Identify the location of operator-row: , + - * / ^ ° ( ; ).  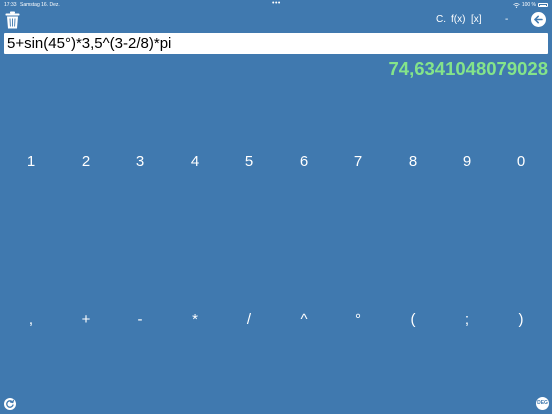
(276, 320).